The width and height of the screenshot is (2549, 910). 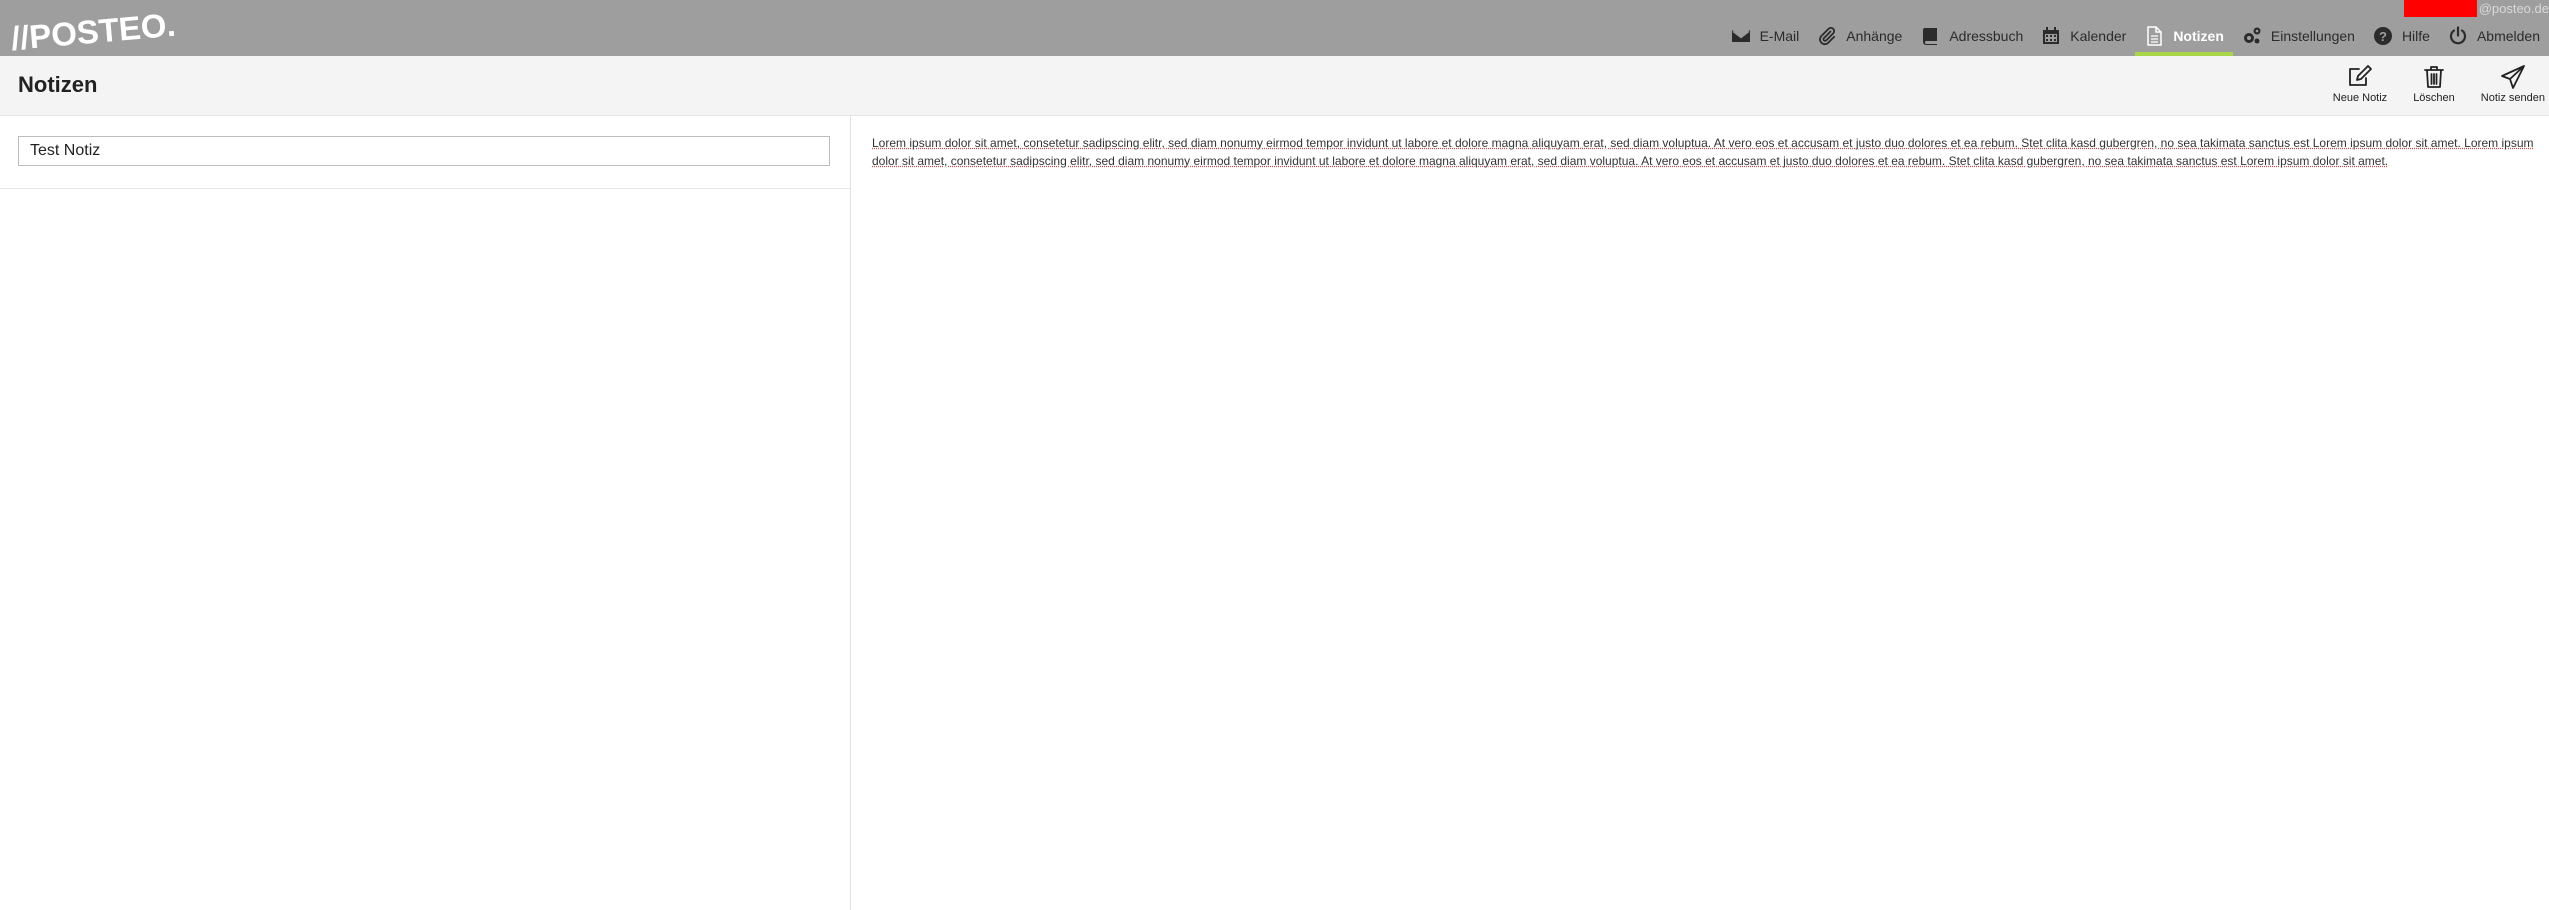 What do you see at coordinates (2312, 36) in the screenshot?
I see `nav-item-label: Einstellungen` at bounding box center [2312, 36].